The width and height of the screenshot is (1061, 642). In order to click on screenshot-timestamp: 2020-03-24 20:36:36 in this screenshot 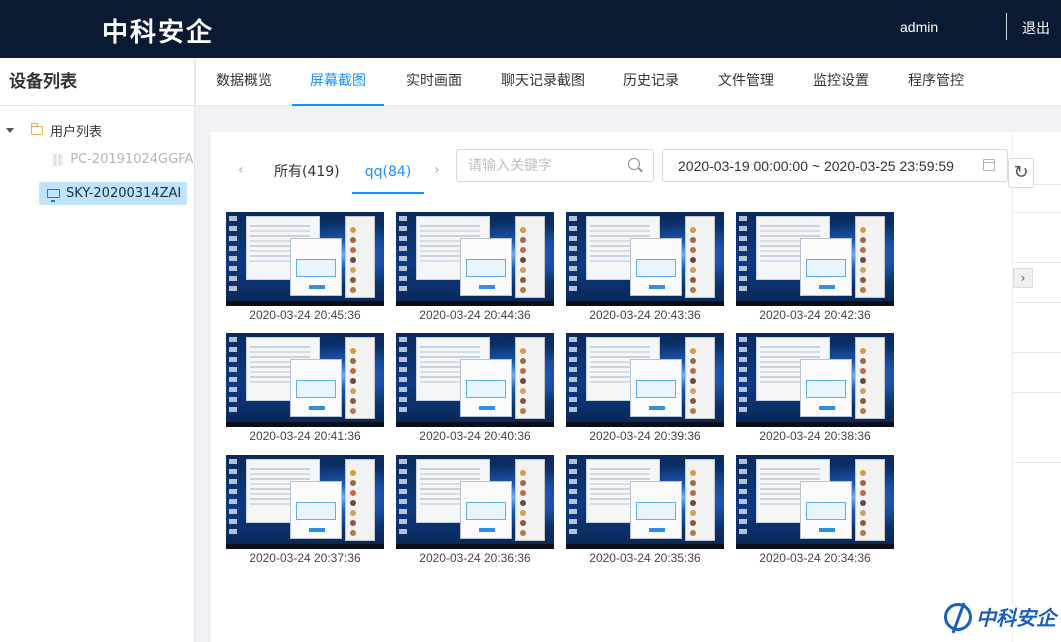, I will do `click(475, 558)`.